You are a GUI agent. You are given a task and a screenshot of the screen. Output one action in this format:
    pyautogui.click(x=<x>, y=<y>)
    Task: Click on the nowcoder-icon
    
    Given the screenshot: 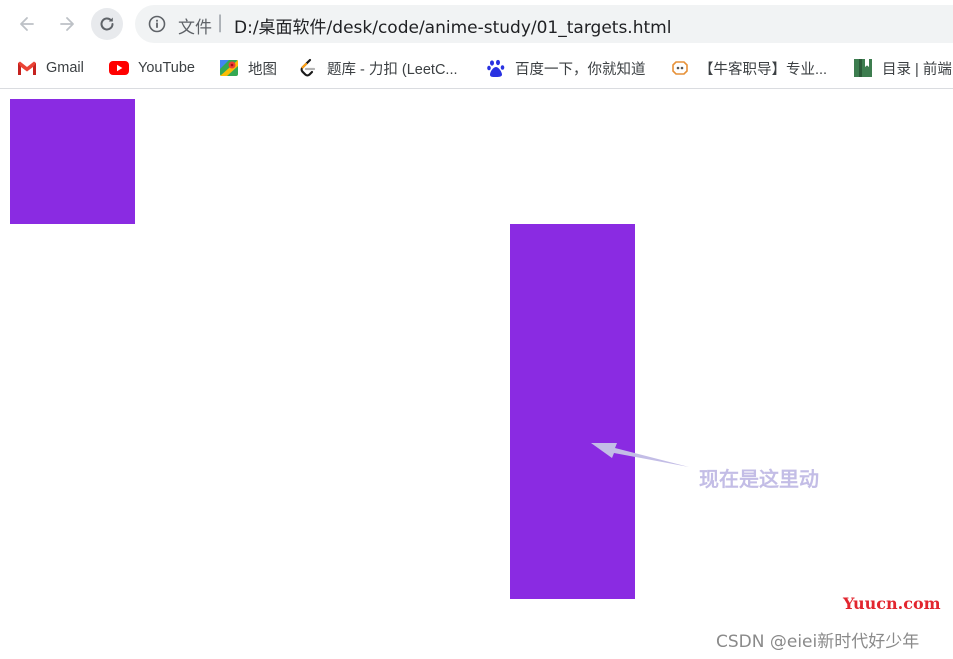 What is the action you would take?
    pyautogui.click(x=680, y=68)
    